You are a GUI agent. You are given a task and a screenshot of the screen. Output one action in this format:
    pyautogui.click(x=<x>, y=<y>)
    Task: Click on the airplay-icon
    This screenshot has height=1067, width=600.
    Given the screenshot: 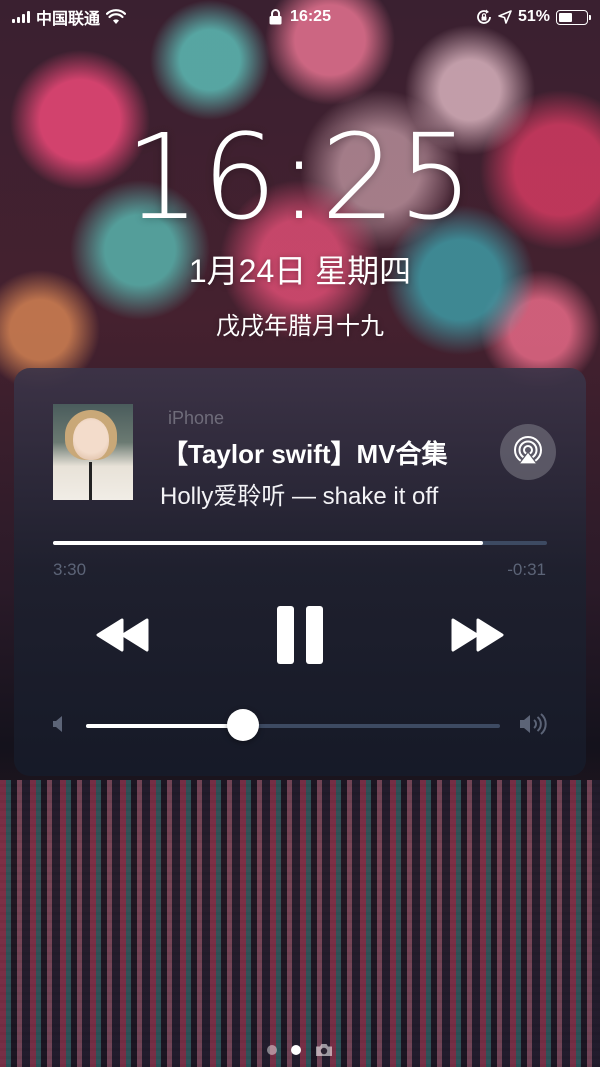 What is the action you would take?
    pyautogui.click(x=528, y=450)
    